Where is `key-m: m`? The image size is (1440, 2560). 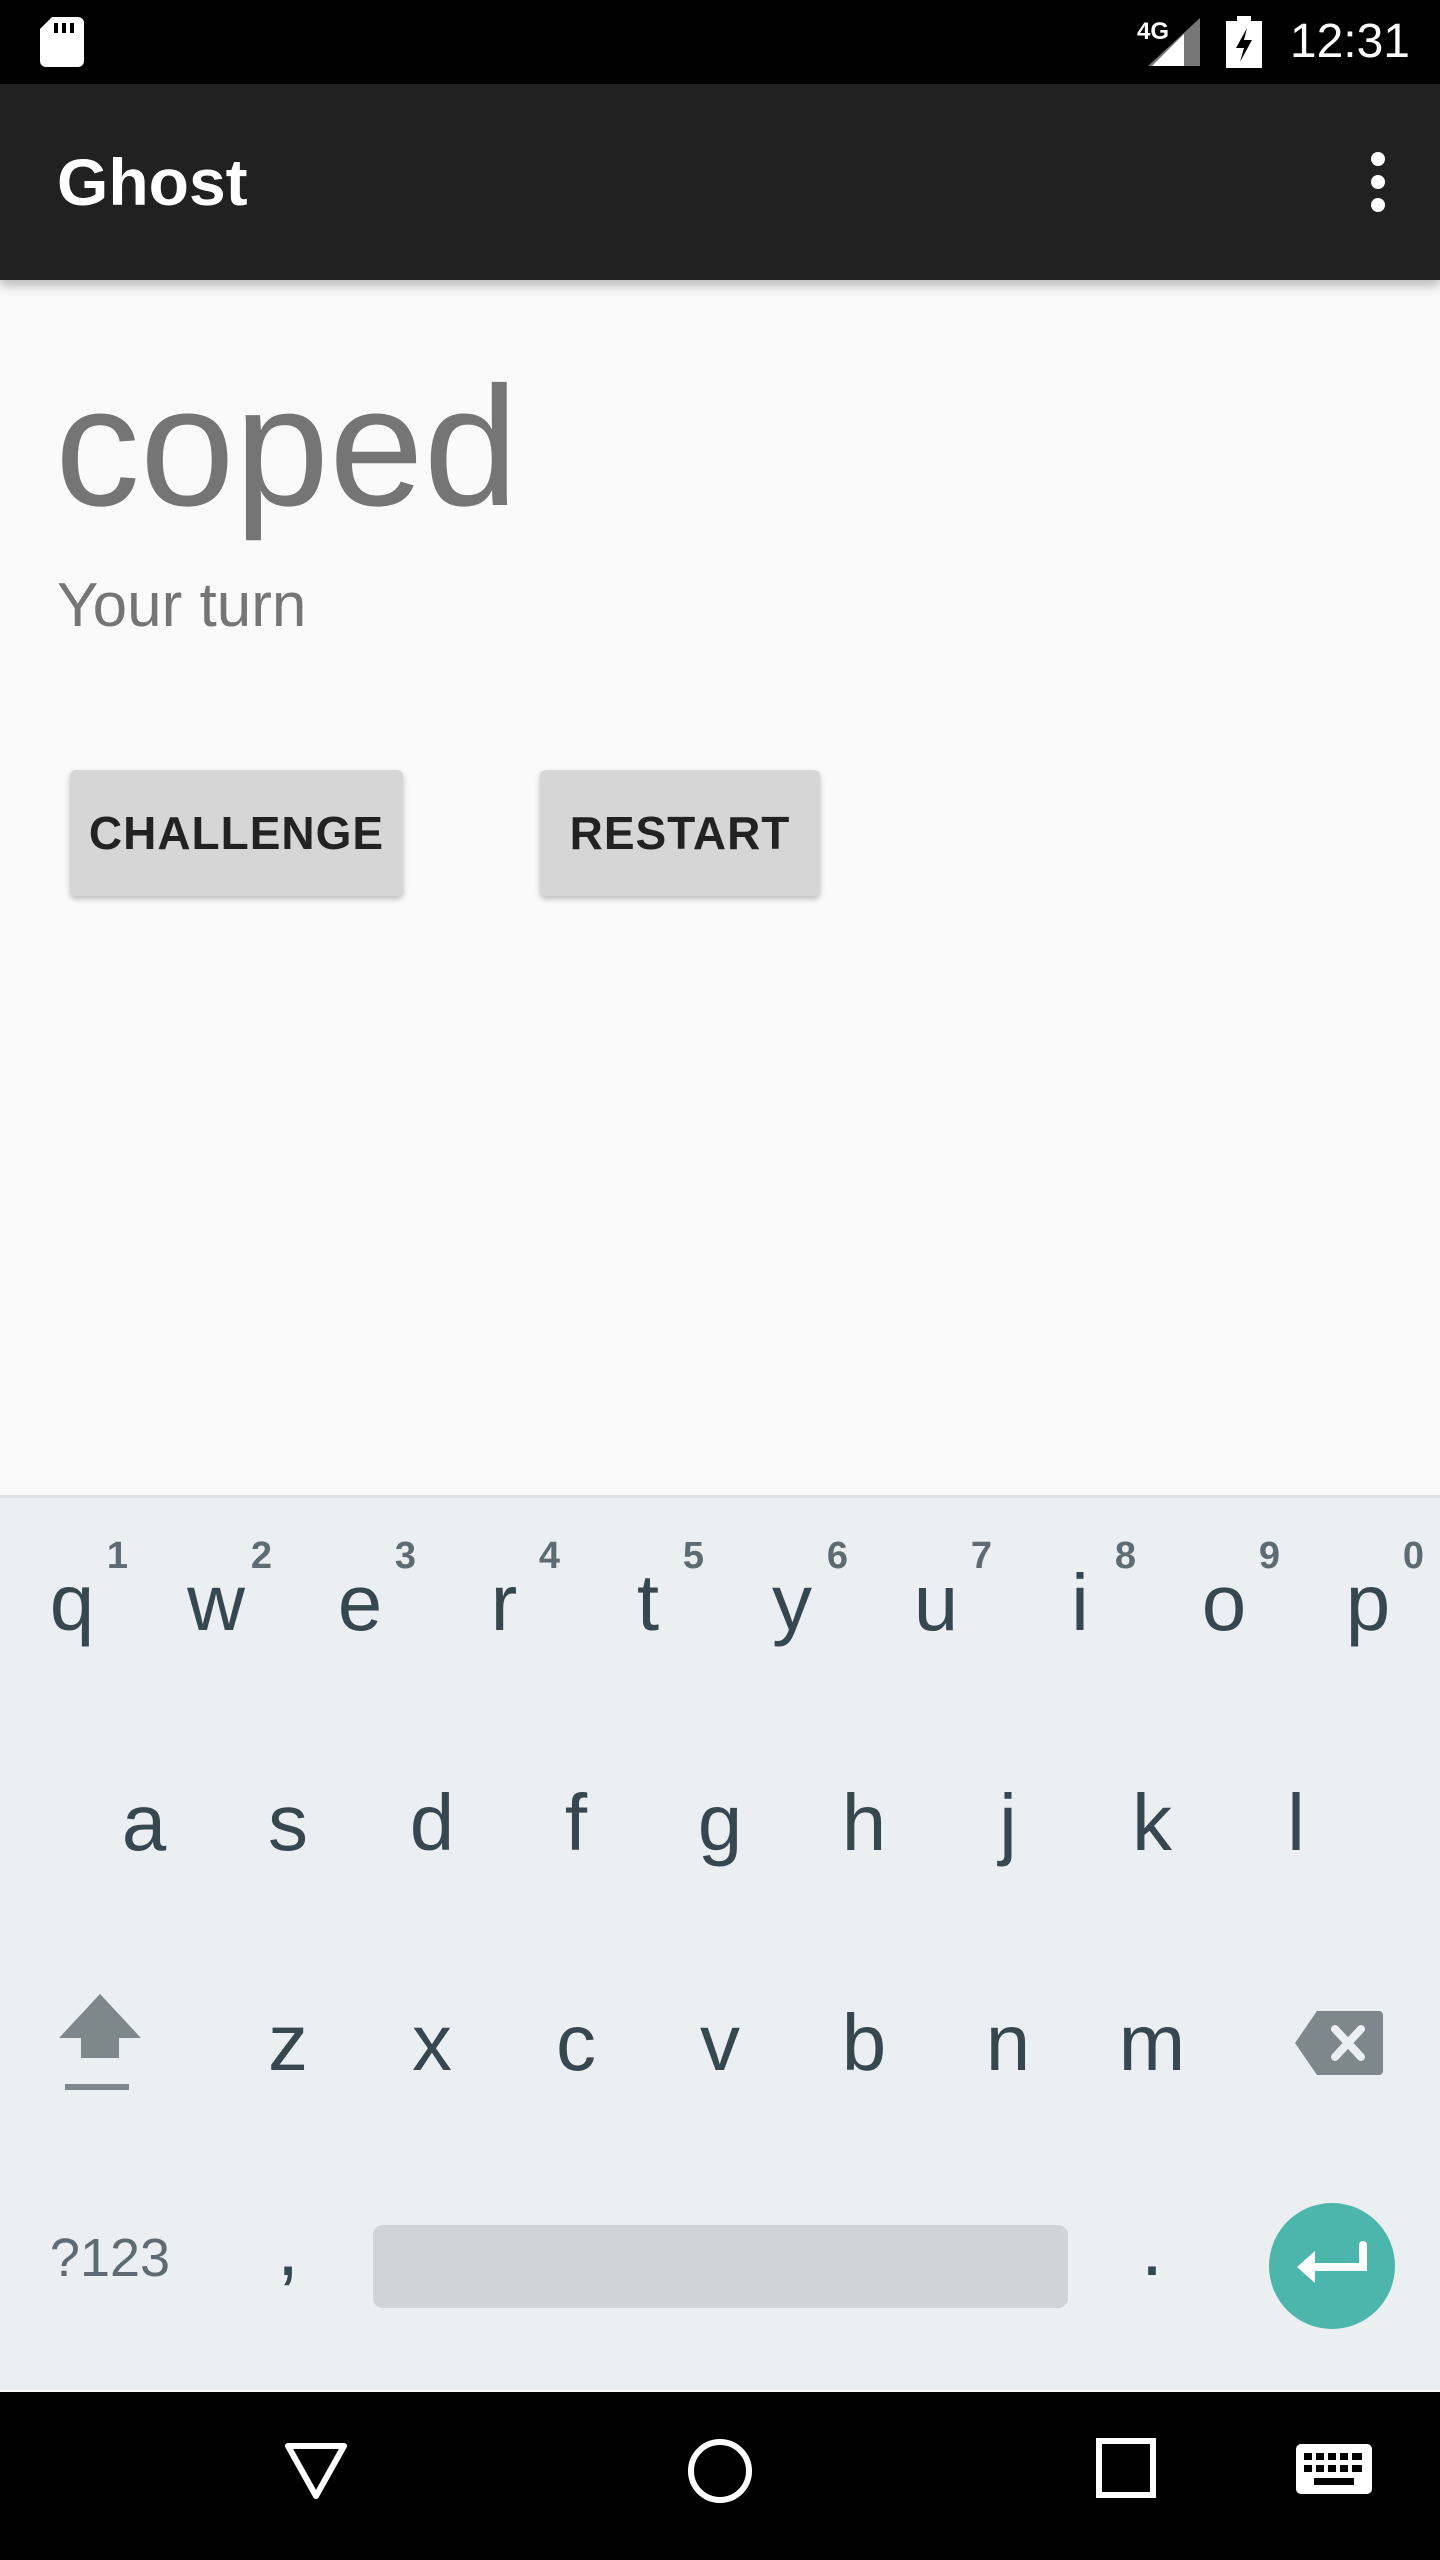 key-m: m is located at coordinates (1152, 2043).